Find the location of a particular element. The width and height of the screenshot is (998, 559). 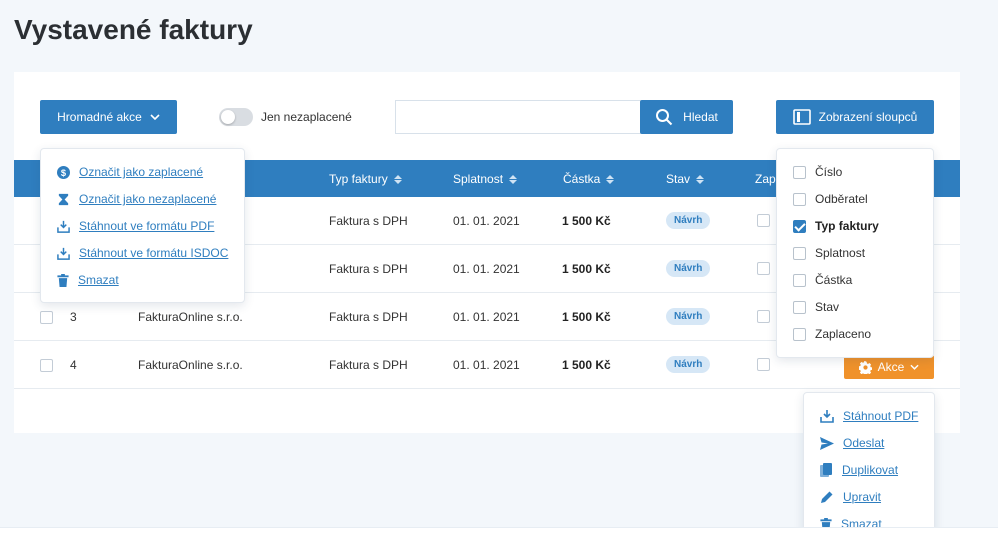

header-amount-label: Částka is located at coordinates (582, 179).